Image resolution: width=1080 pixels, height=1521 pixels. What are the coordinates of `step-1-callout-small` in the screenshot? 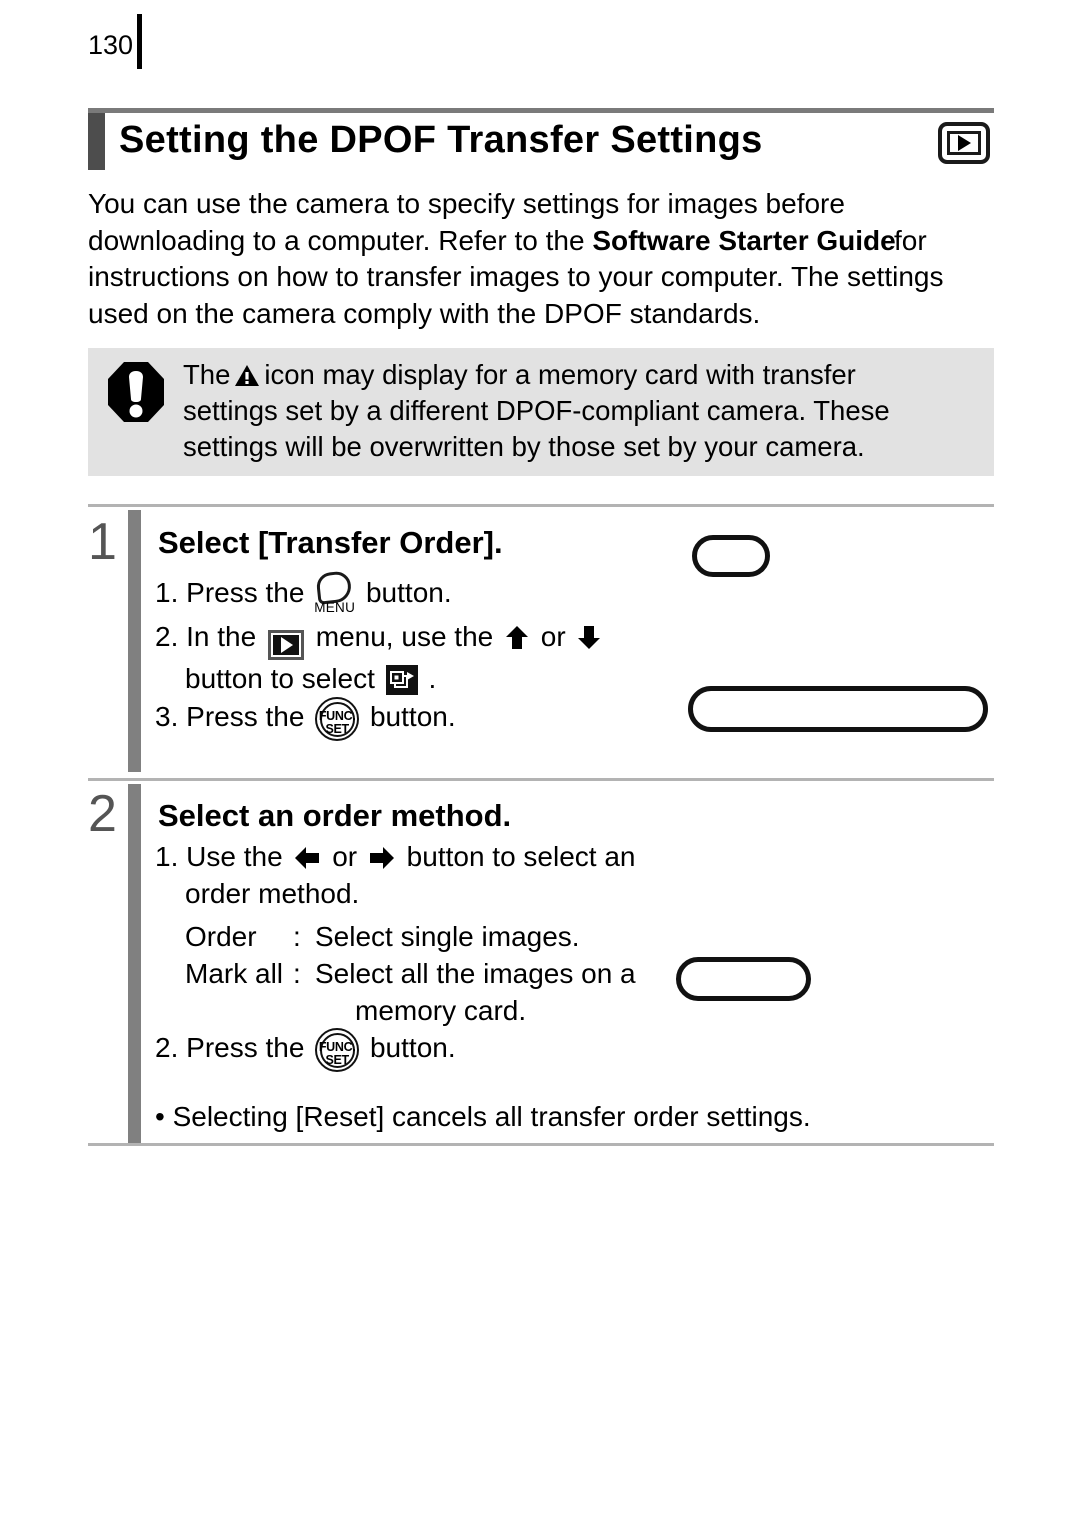 It's located at (731, 556).